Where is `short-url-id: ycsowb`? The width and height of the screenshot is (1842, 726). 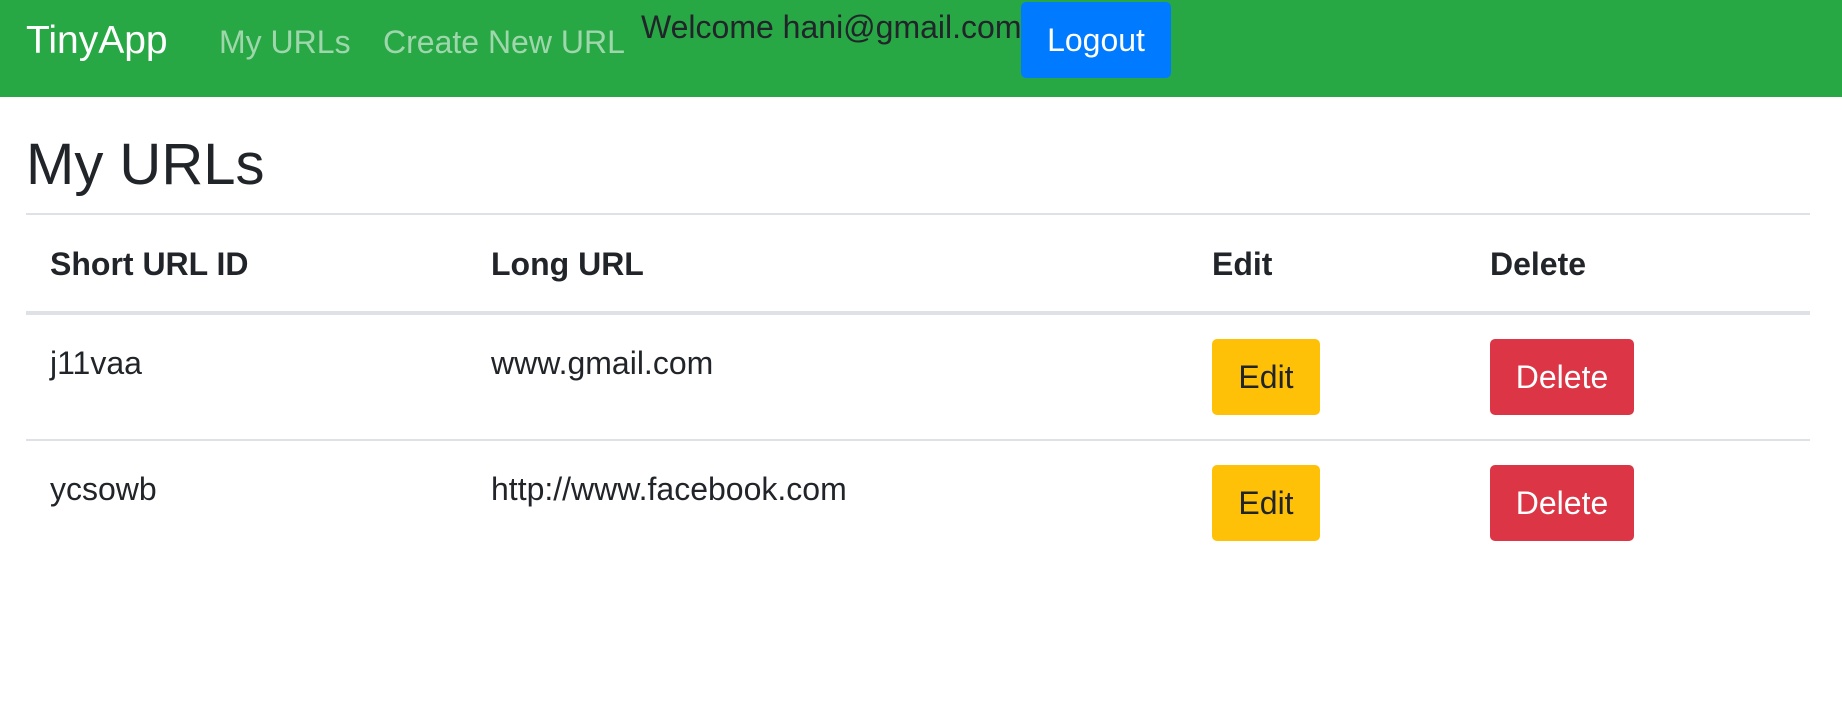
short-url-id: ycsowb is located at coordinates (103, 489).